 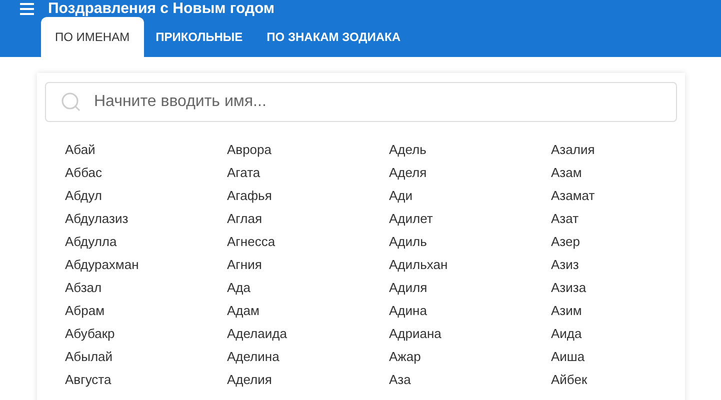 I want to click on name-link: Аврора, so click(x=249, y=149).